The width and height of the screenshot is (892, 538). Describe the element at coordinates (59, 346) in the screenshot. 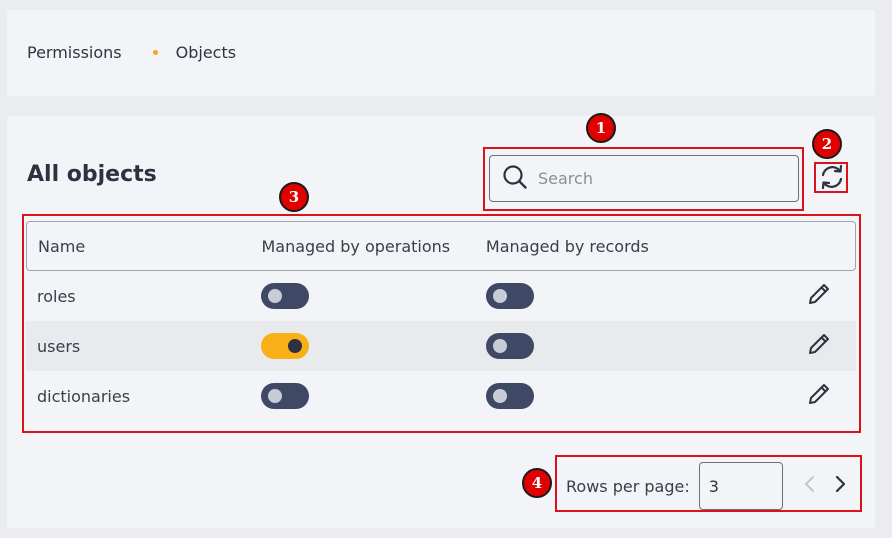

I see `row-name: users` at that location.